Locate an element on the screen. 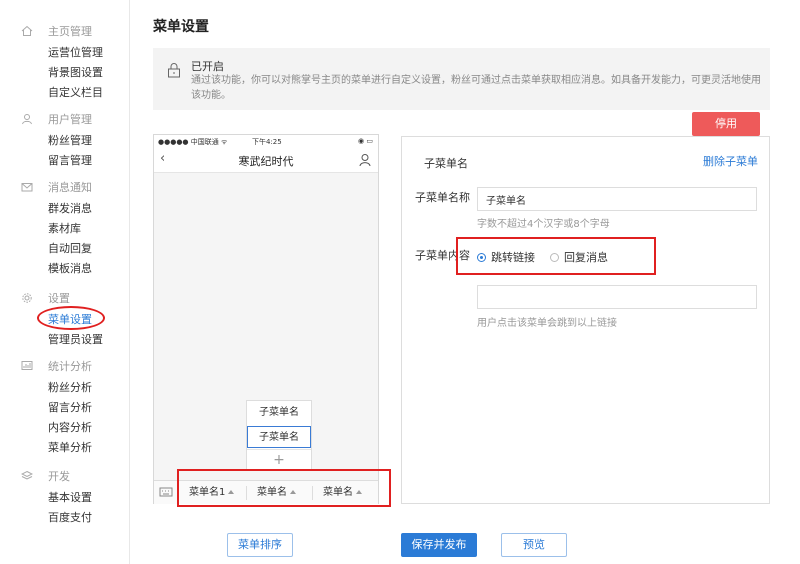 This screenshot has height=564, width=800. sidebar-item-comment-analysis: 留言分析 is located at coordinates (65, 408).